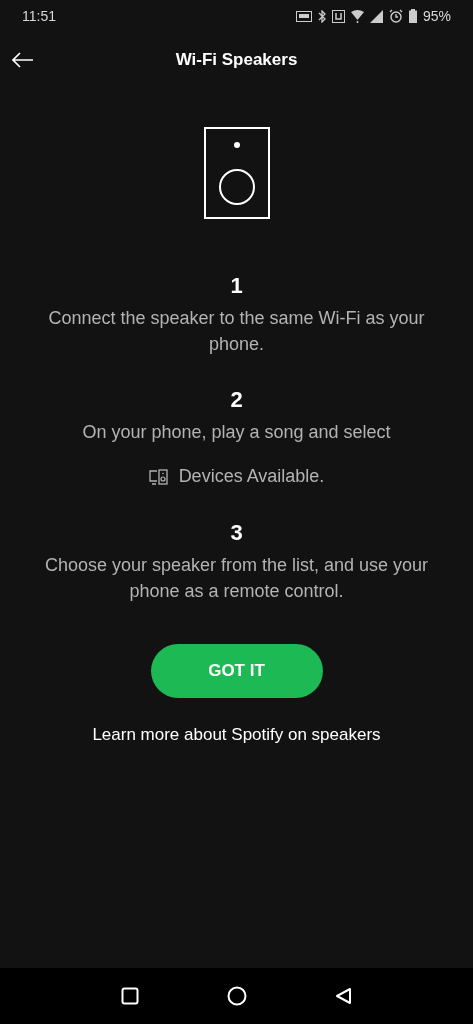 The image size is (473, 1024). What do you see at coordinates (357, 16) in the screenshot?
I see `wifi-icon` at bounding box center [357, 16].